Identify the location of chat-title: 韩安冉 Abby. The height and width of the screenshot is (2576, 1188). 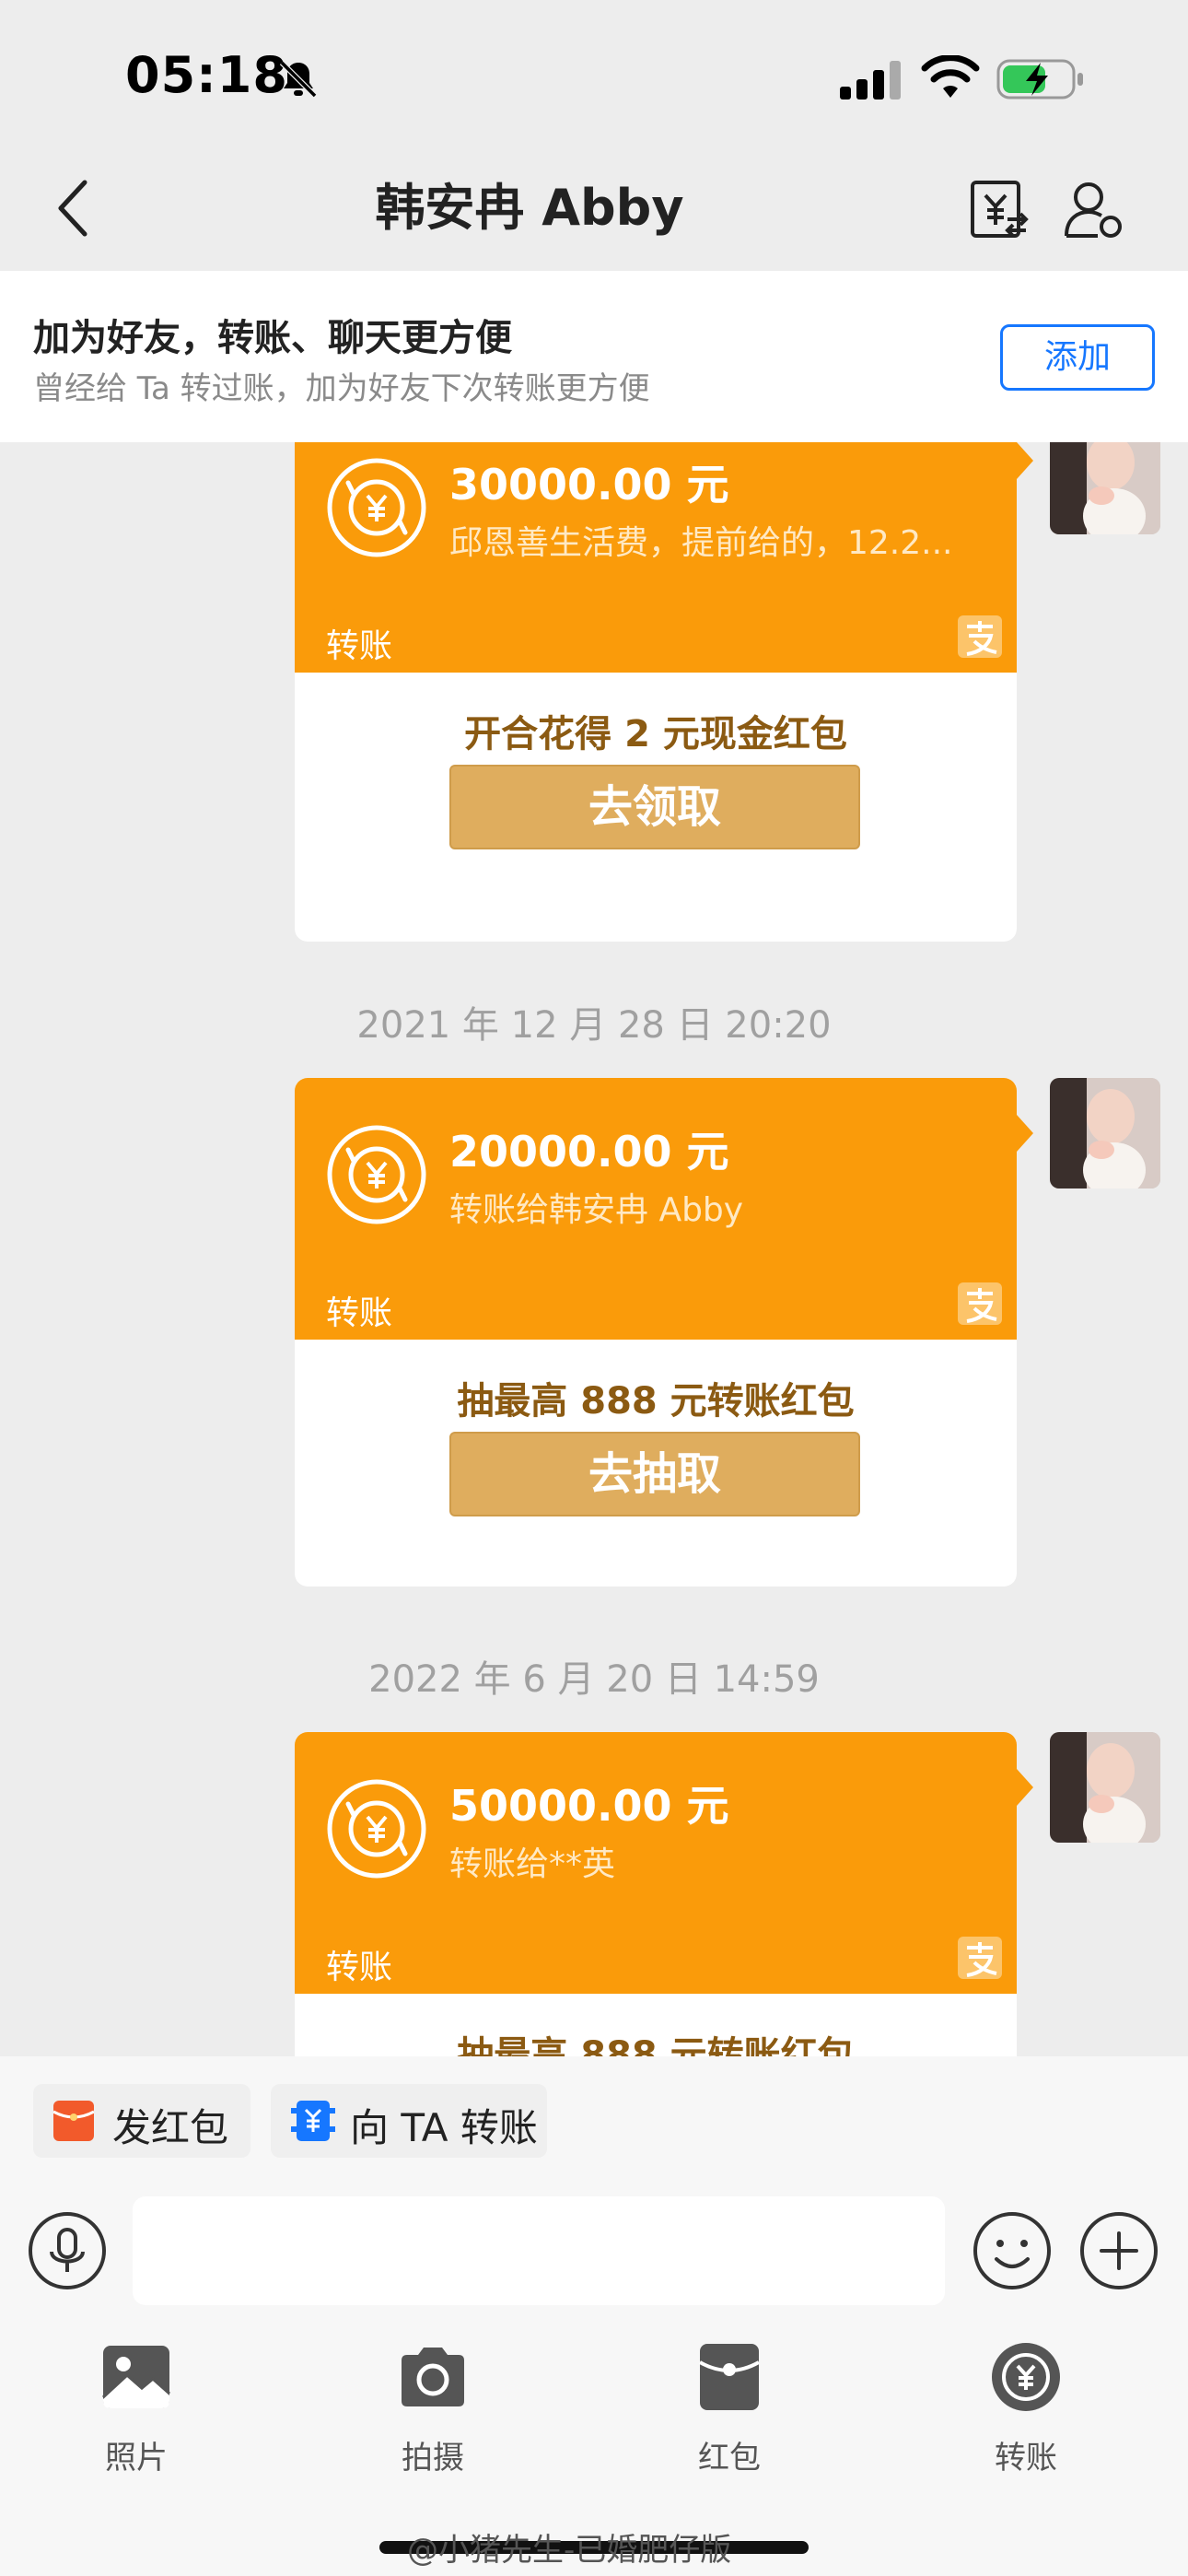
(529, 208).